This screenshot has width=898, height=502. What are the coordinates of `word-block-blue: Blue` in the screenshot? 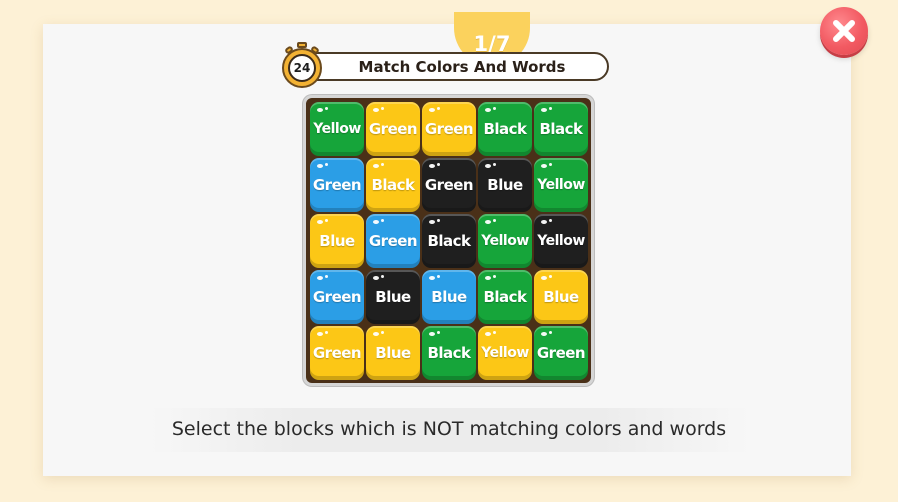 It's located at (449, 297).